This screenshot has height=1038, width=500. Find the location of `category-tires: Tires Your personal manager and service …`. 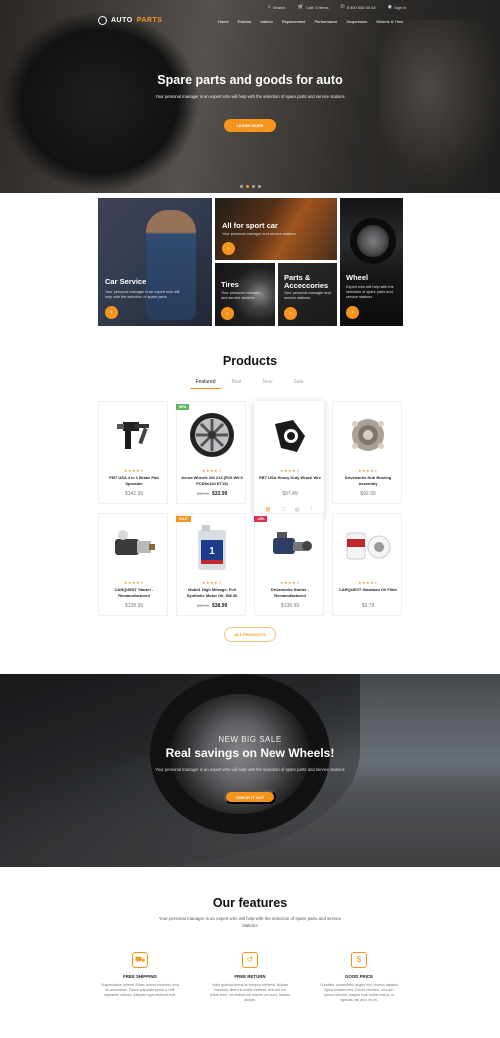

category-tires: Tires Your personal manager and service … is located at coordinates (245, 294).